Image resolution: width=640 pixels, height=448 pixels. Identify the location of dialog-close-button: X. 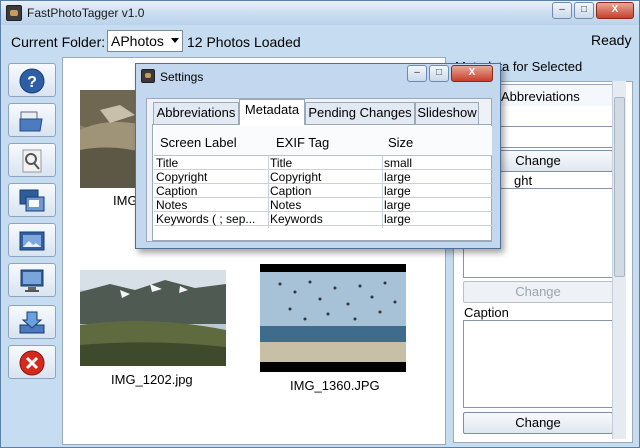
(472, 73).